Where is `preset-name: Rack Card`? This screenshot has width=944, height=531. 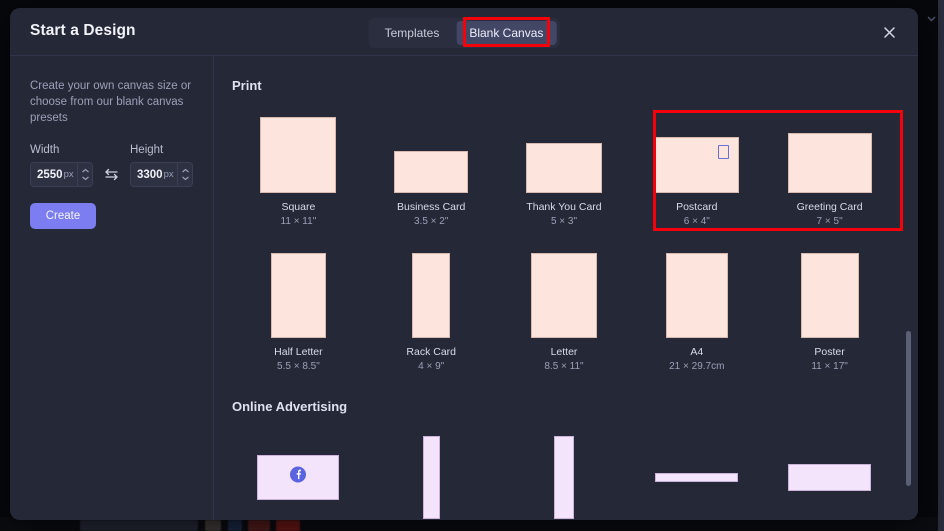
preset-name: Rack Card is located at coordinates (431, 352).